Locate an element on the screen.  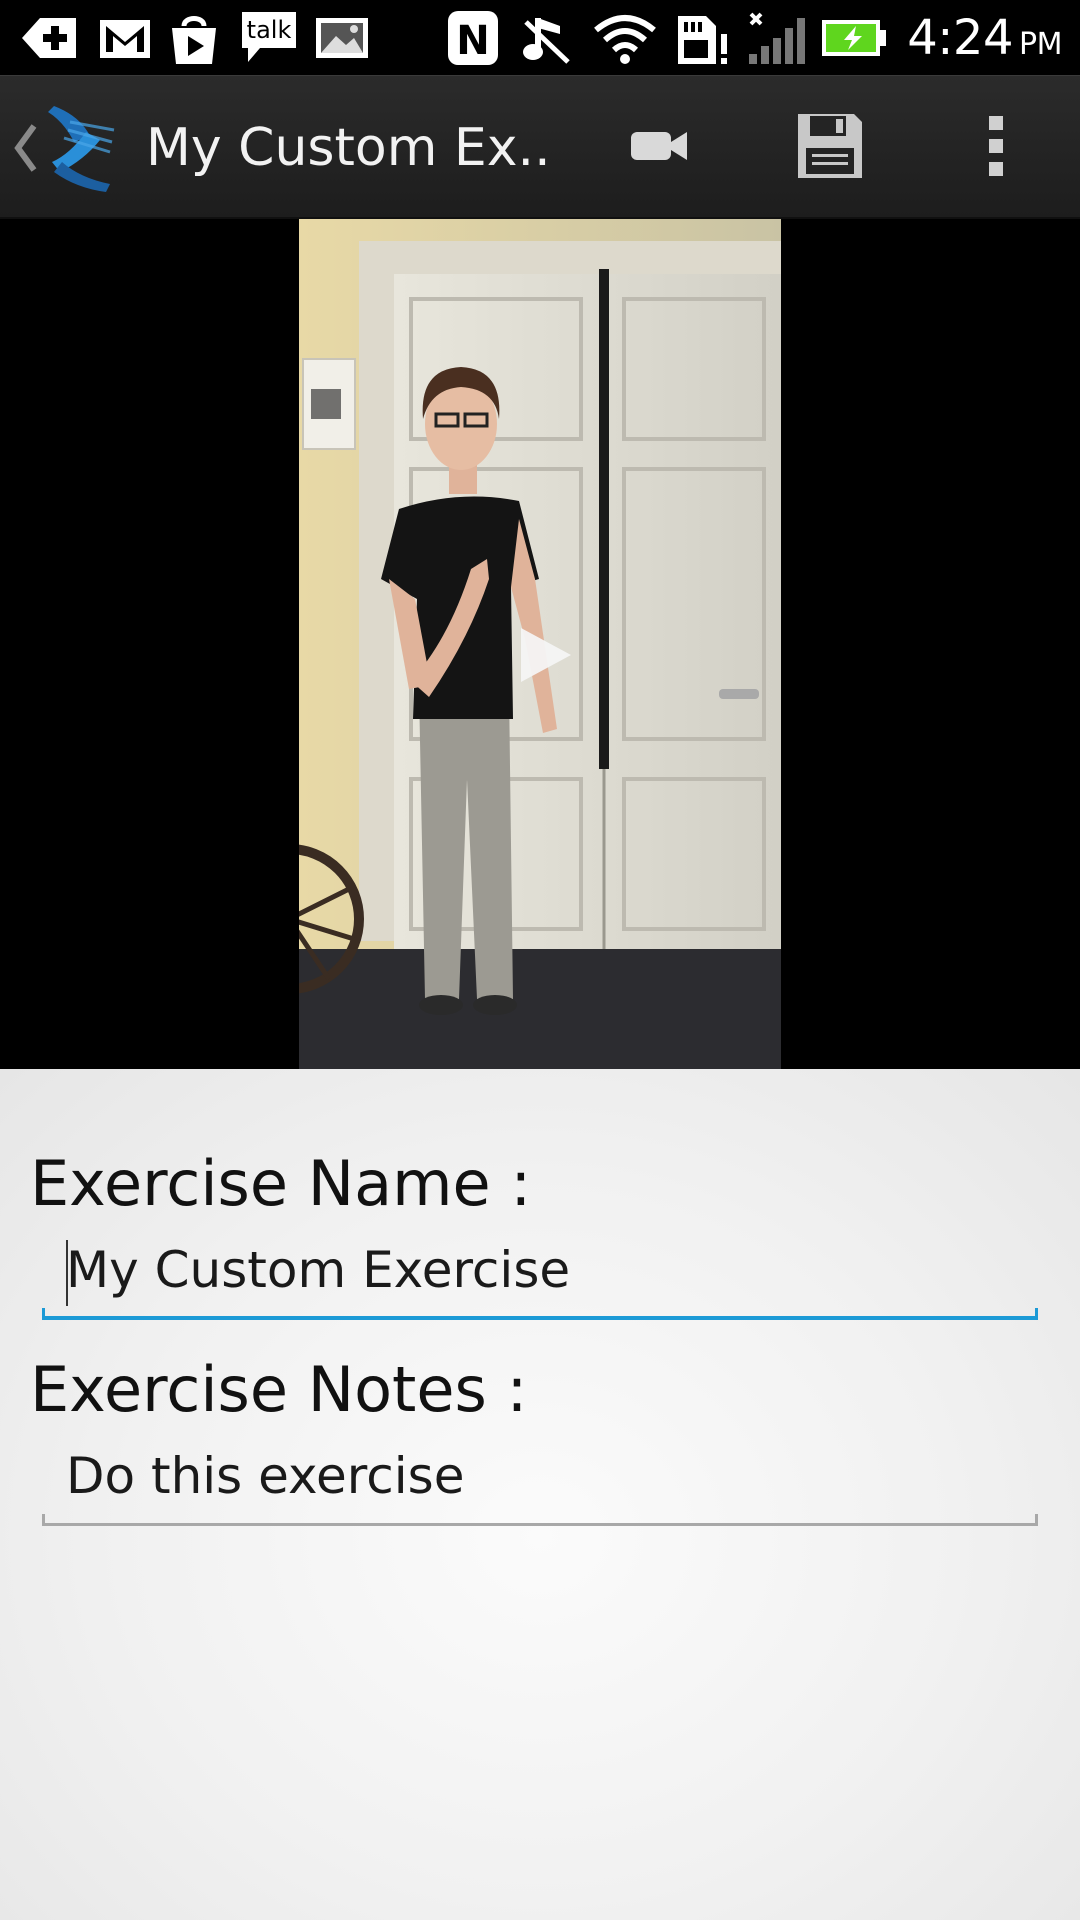
talk-icon-text: talk is located at coordinates (269, 30).